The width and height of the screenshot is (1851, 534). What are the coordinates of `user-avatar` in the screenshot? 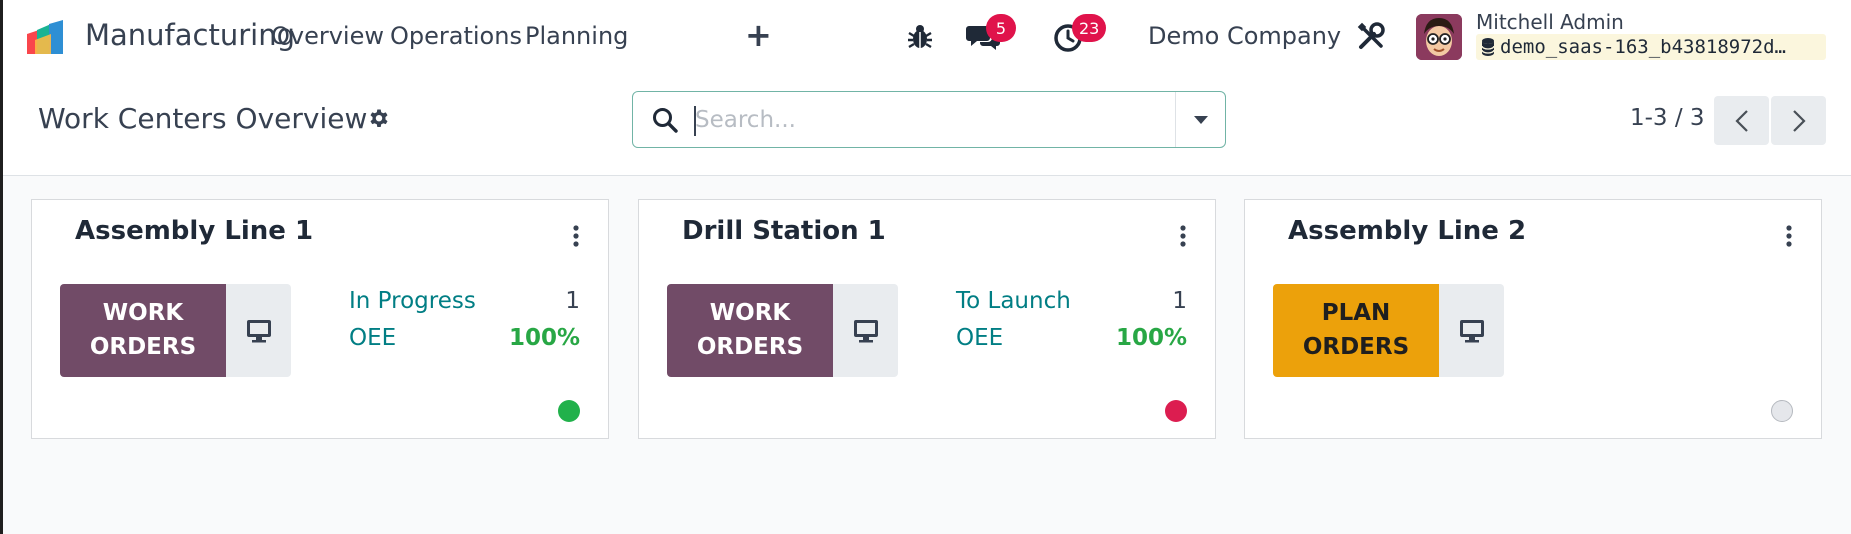 It's located at (1439, 37).